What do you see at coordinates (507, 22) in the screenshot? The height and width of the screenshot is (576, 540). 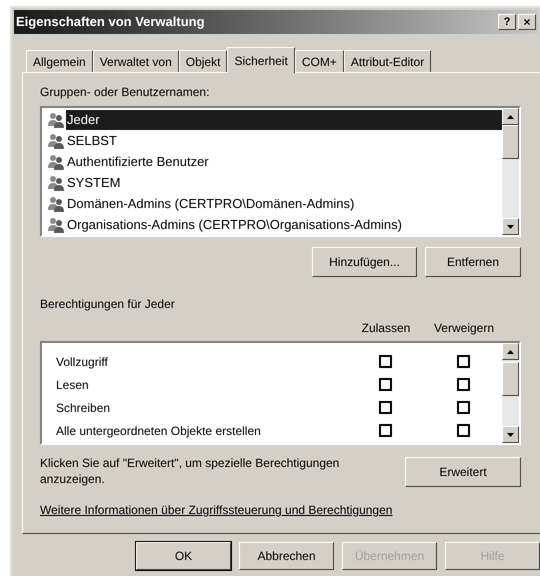 I see `help-button: ?` at bounding box center [507, 22].